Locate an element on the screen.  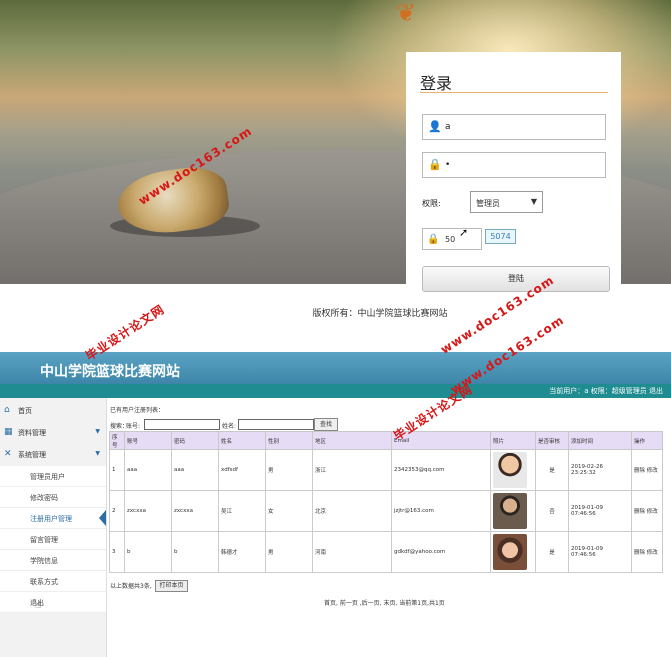
copyright-text: 版权所有：中山学院篮球比赛网站 is located at coordinates (380, 314).